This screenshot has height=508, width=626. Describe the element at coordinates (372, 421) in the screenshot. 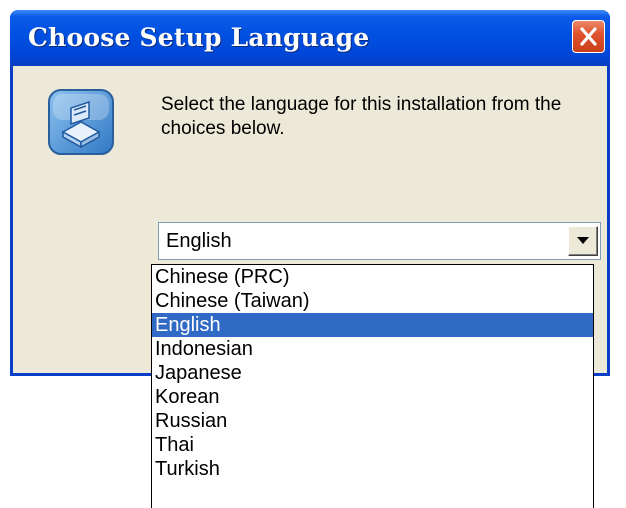

I see `option-russian: Russian` at that location.